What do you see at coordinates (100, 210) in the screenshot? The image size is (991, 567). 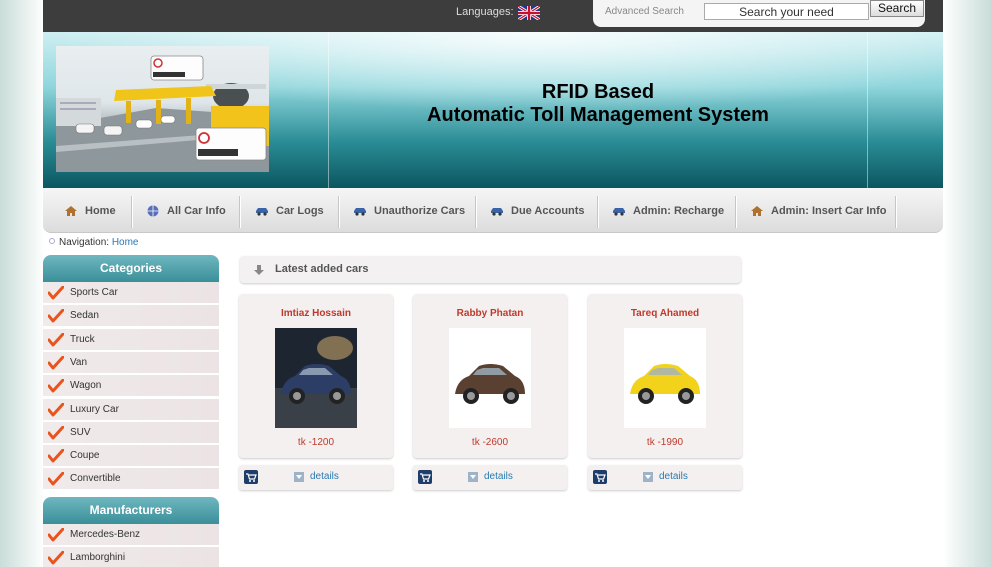 I see `nav-label: Home` at bounding box center [100, 210].